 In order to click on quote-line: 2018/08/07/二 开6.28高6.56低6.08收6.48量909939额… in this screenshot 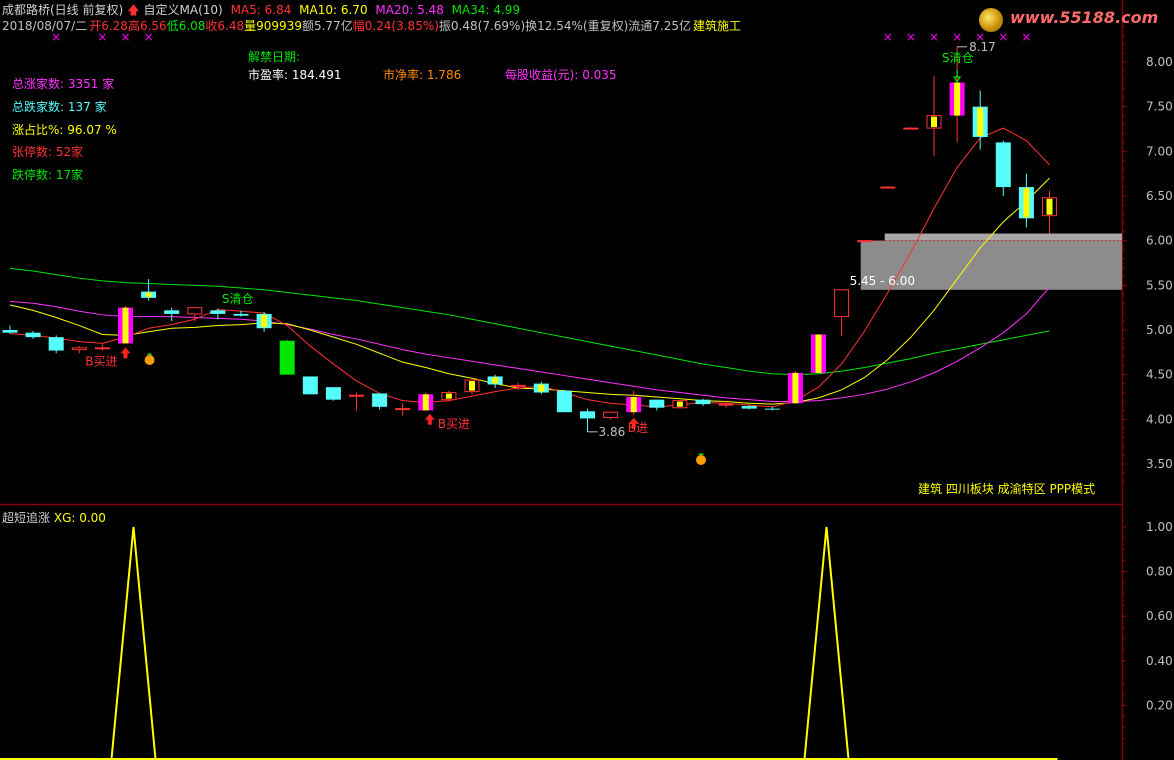, I will do `click(373, 25)`.